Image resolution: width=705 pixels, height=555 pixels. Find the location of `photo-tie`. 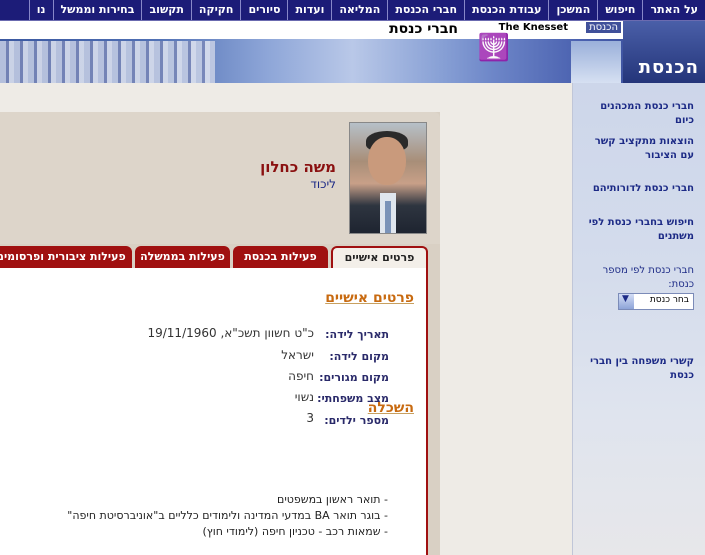

photo-tie is located at coordinates (388, 217).